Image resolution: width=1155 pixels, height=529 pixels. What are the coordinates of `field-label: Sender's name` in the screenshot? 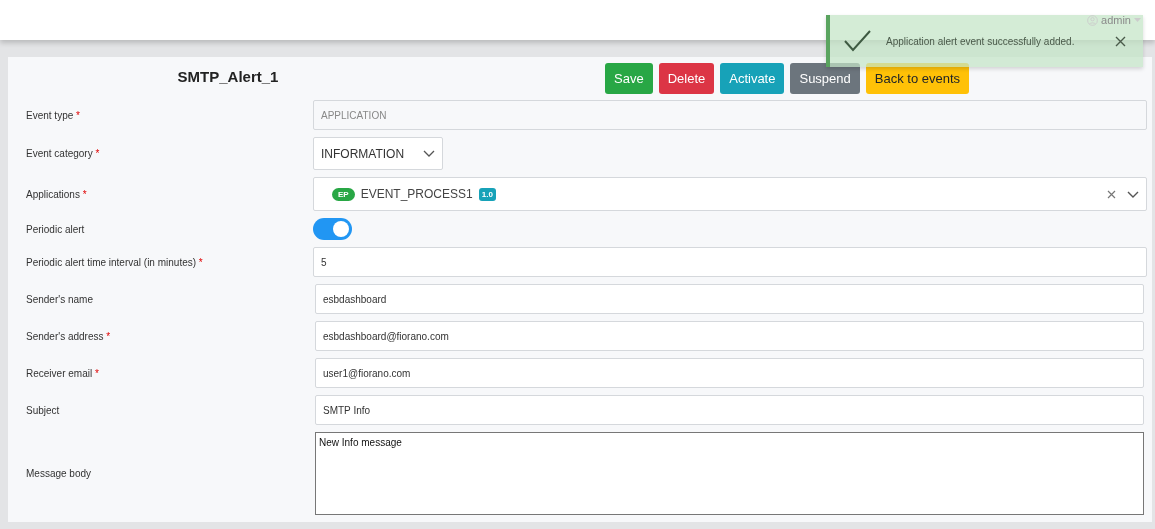 It's located at (59, 299).